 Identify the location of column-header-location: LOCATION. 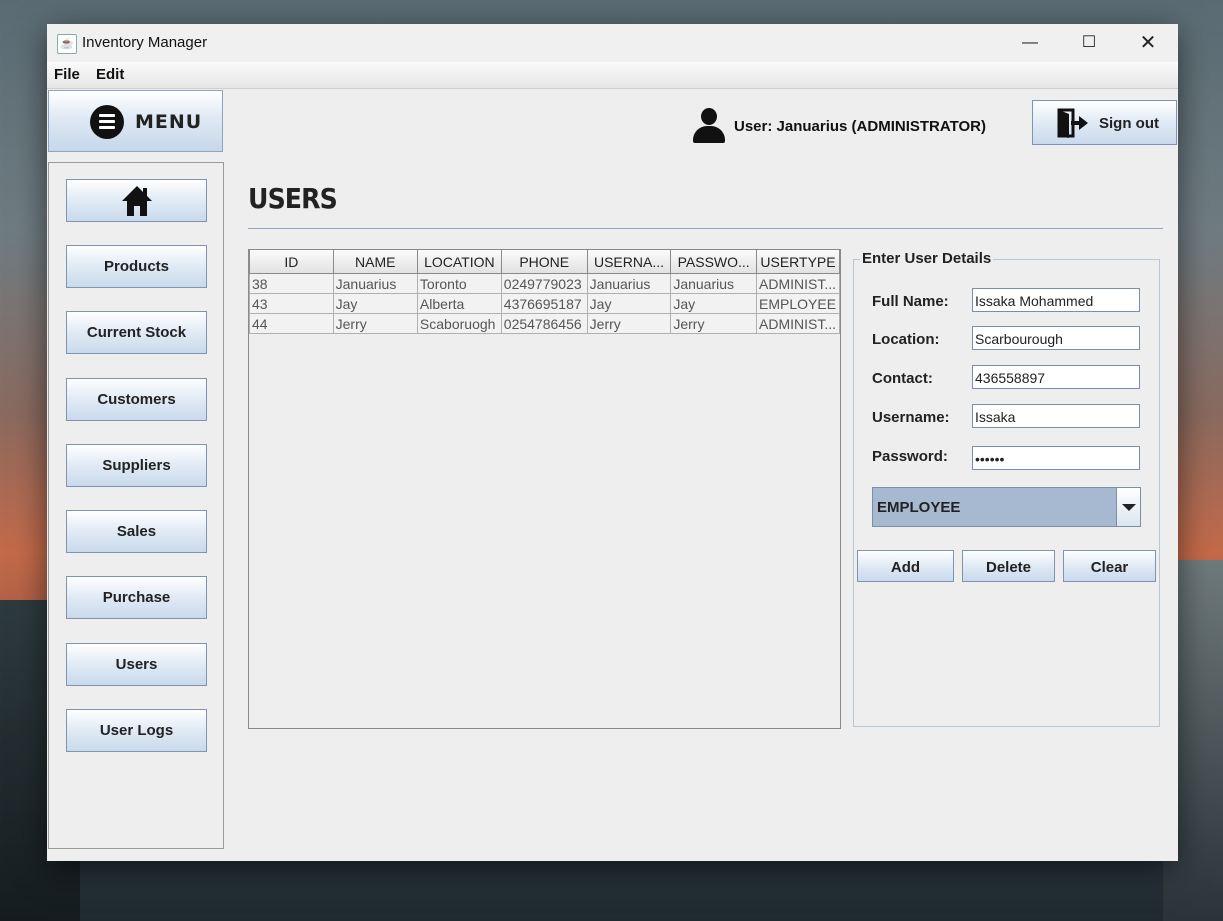
(459, 262).